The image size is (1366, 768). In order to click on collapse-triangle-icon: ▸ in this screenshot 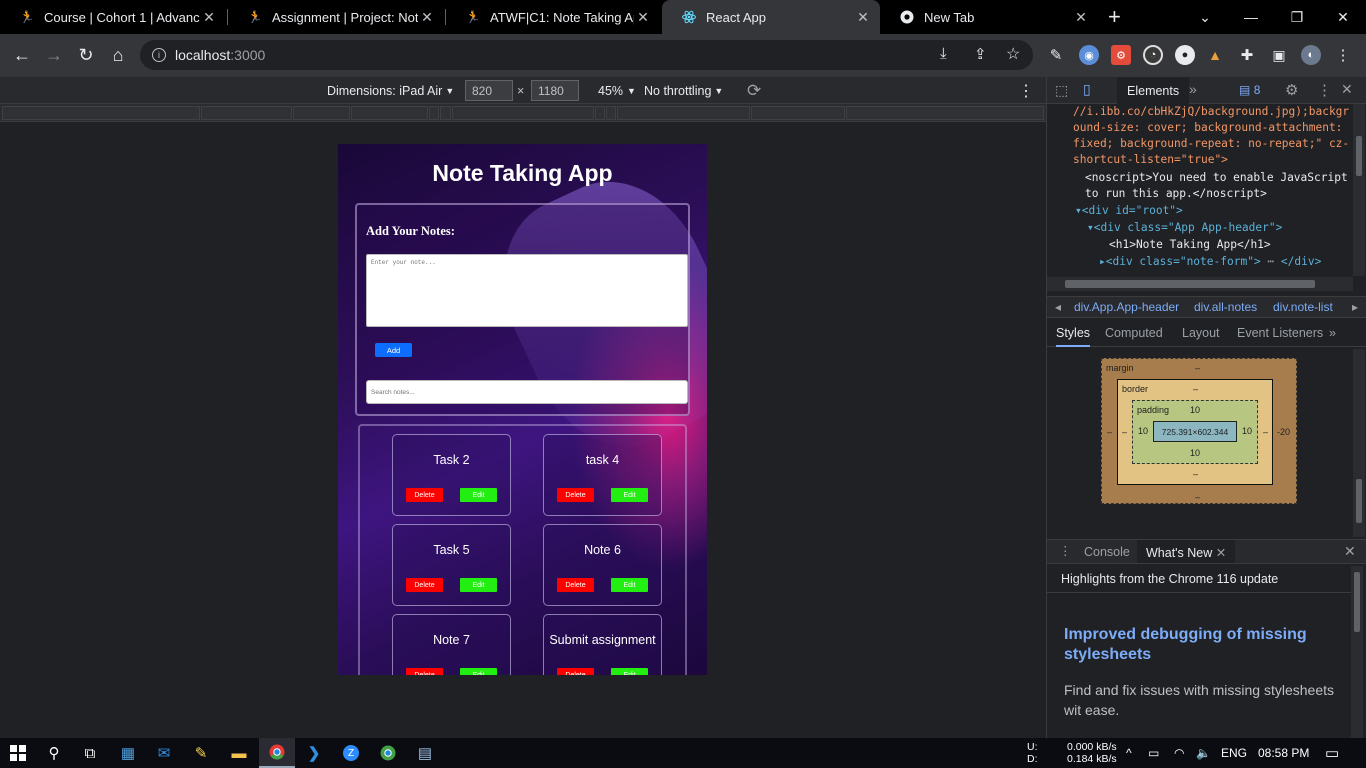, I will do `click(1102, 261)`.